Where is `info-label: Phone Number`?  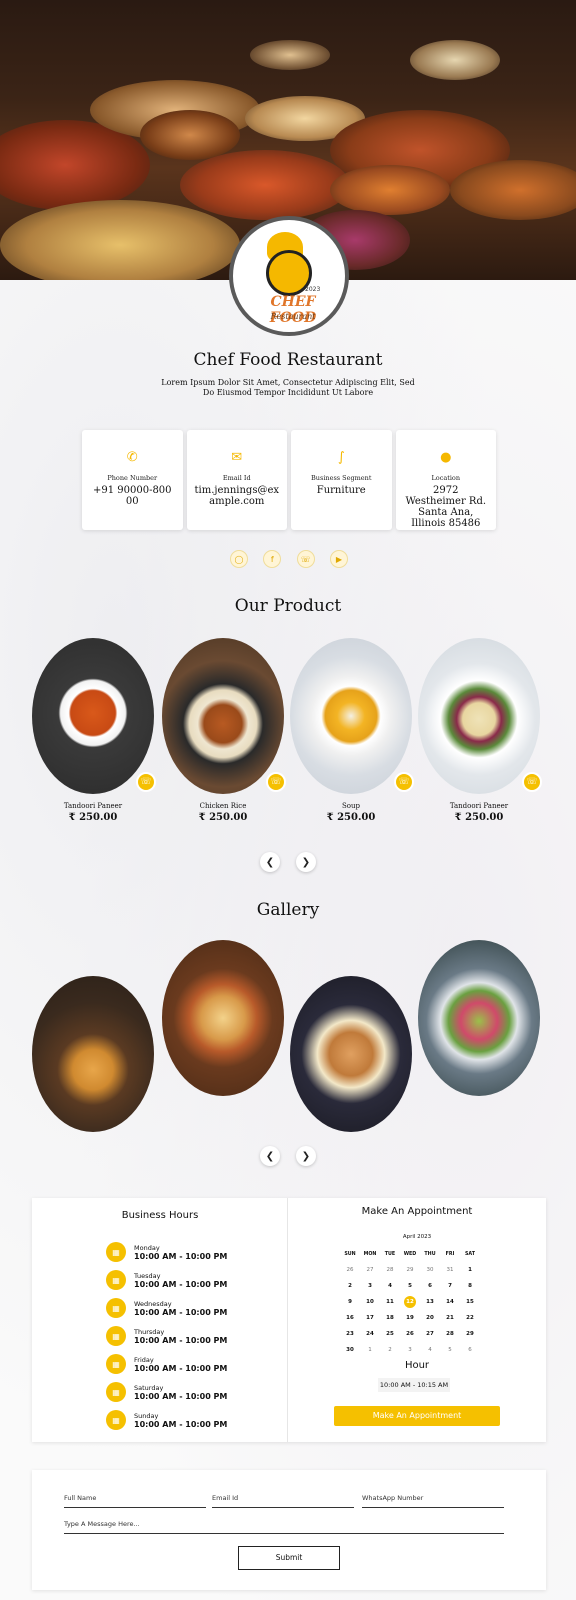 info-label: Phone Number is located at coordinates (132, 478).